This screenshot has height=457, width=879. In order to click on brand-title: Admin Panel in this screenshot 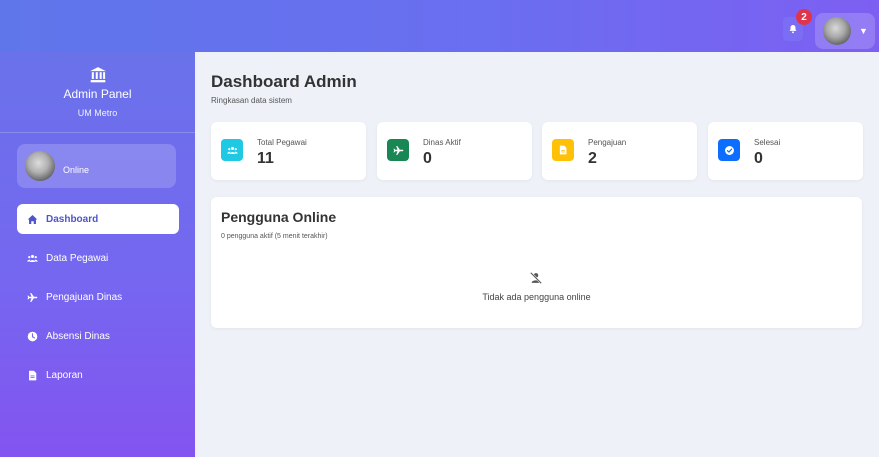, I will do `click(97, 94)`.